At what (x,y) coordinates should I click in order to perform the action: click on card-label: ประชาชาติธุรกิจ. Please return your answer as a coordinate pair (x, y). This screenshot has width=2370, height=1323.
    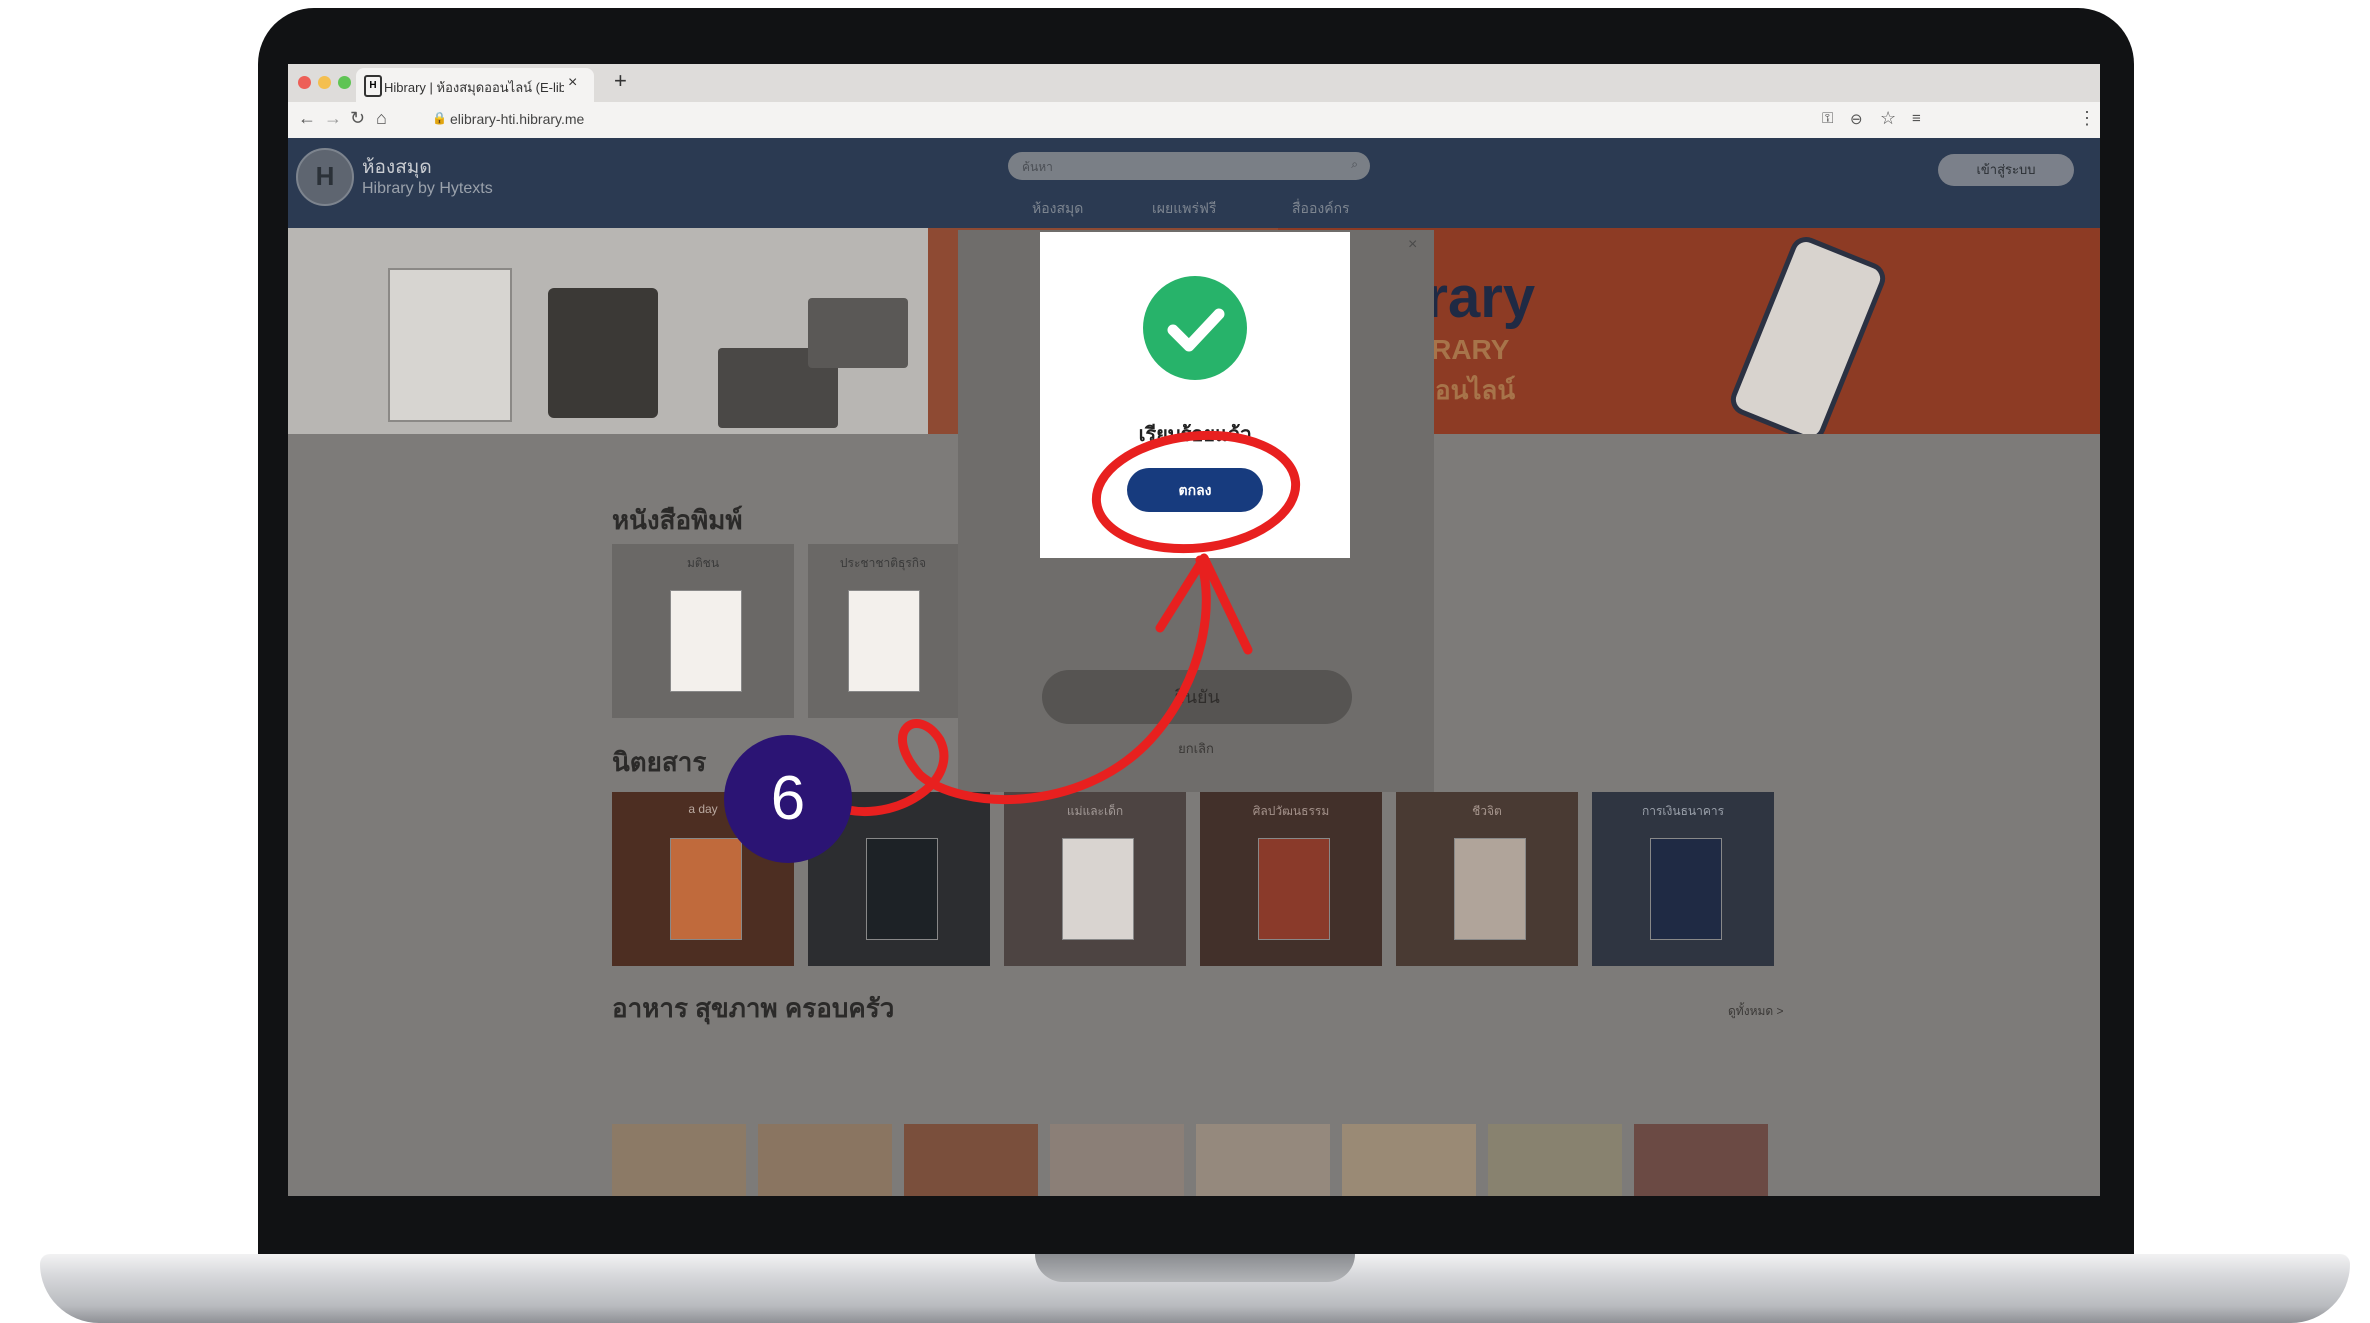
    Looking at the image, I should click on (883, 563).